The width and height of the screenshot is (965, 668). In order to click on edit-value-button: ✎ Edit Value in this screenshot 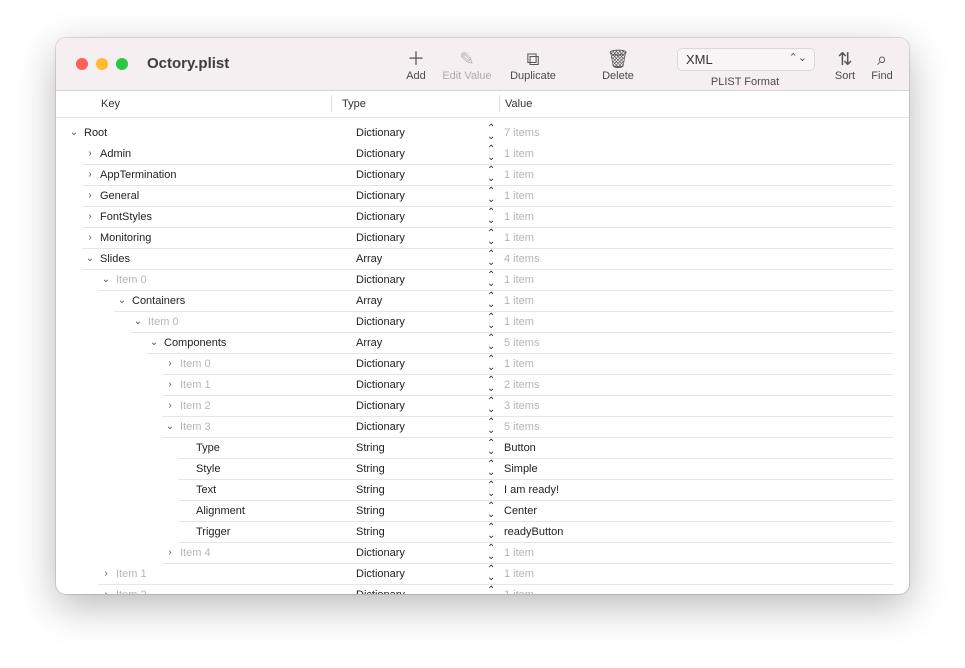, I will do `click(467, 65)`.